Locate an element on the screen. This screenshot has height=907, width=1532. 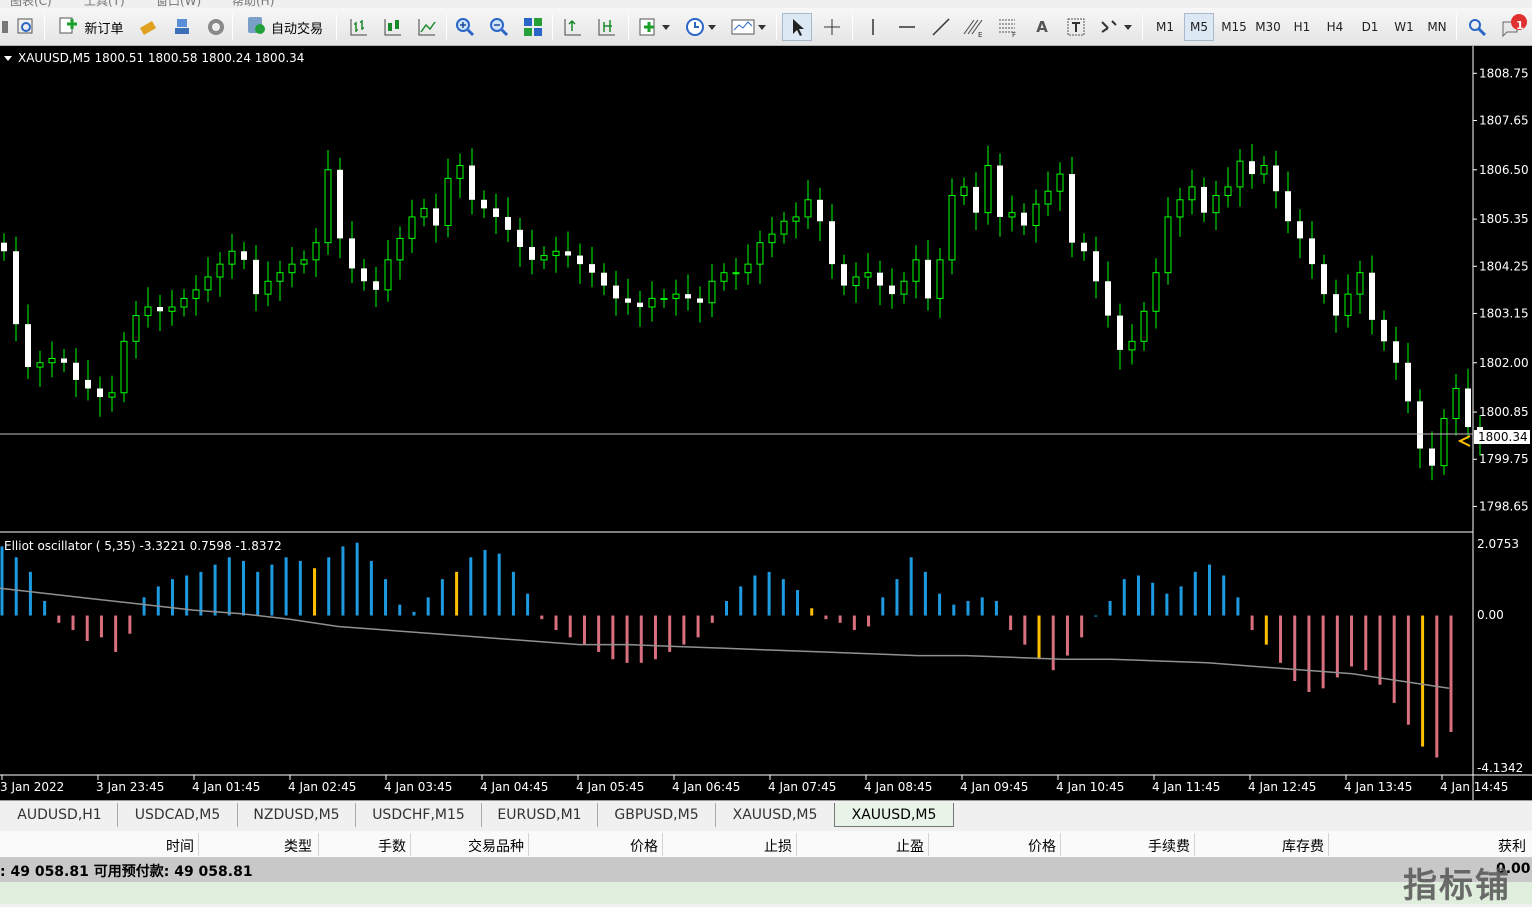
col-swap: 库存费 is located at coordinates (1284, 846).